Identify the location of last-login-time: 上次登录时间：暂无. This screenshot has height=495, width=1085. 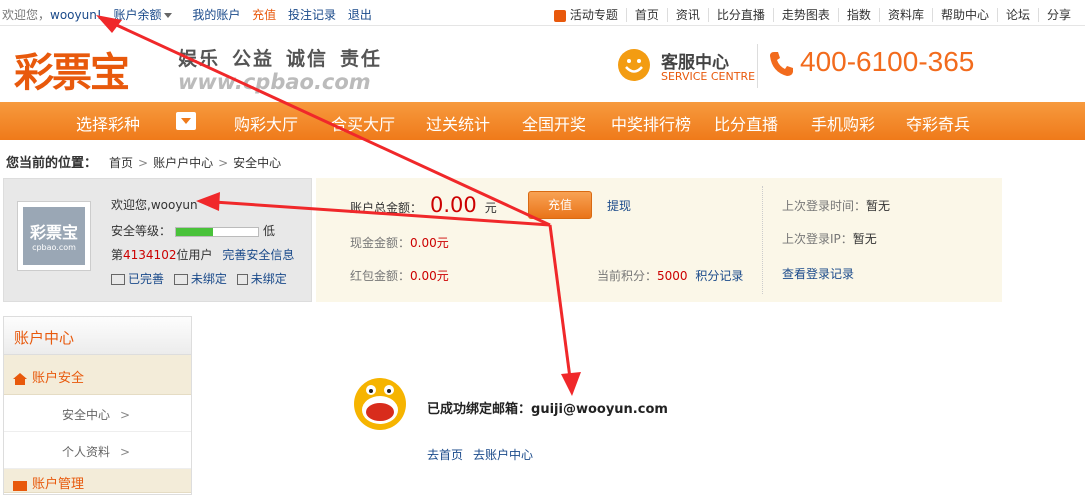
(836, 206).